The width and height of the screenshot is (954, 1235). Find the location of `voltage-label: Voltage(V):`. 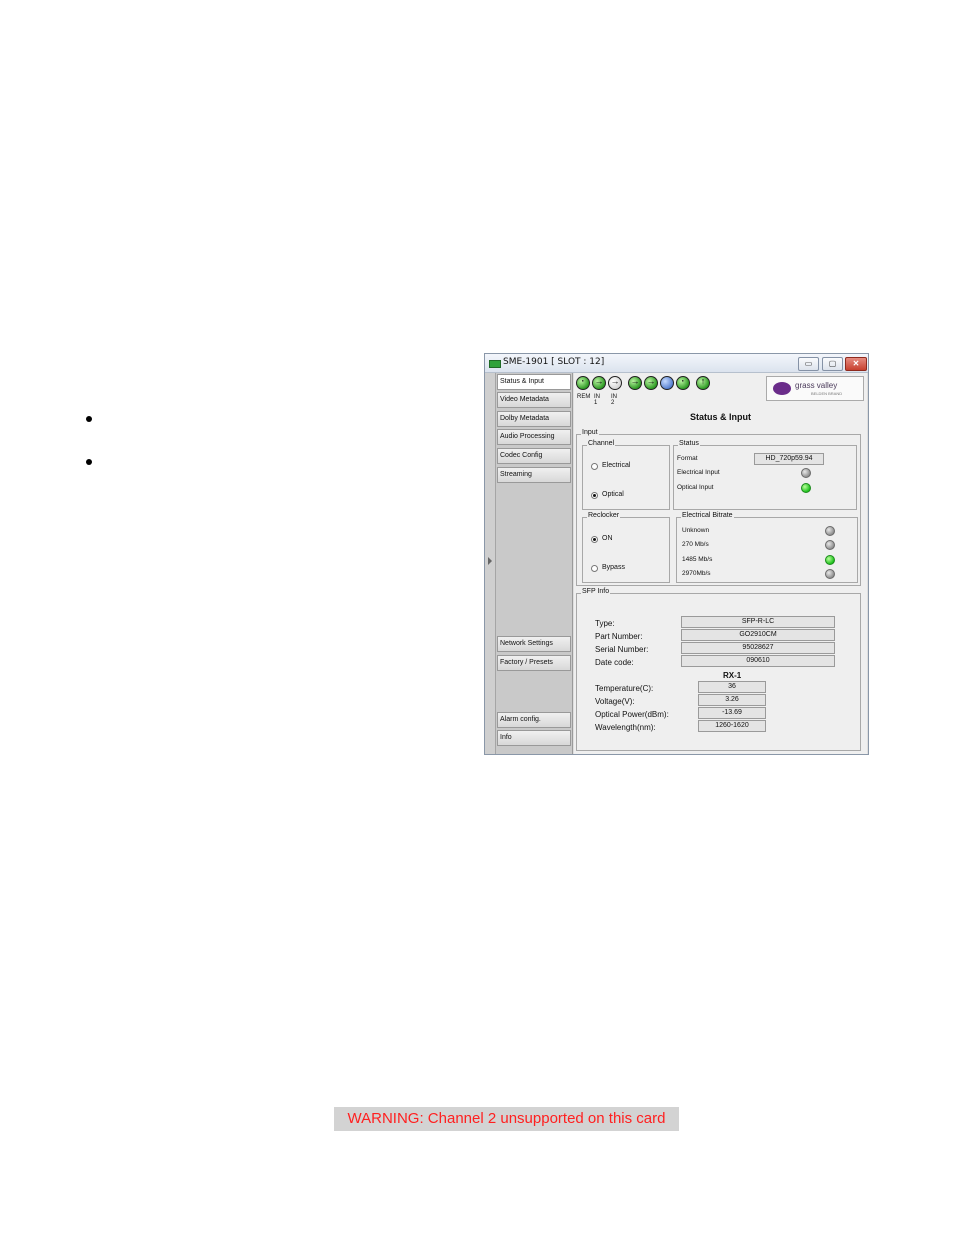

voltage-label: Voltage(V): is located at coordinates (615, 701).